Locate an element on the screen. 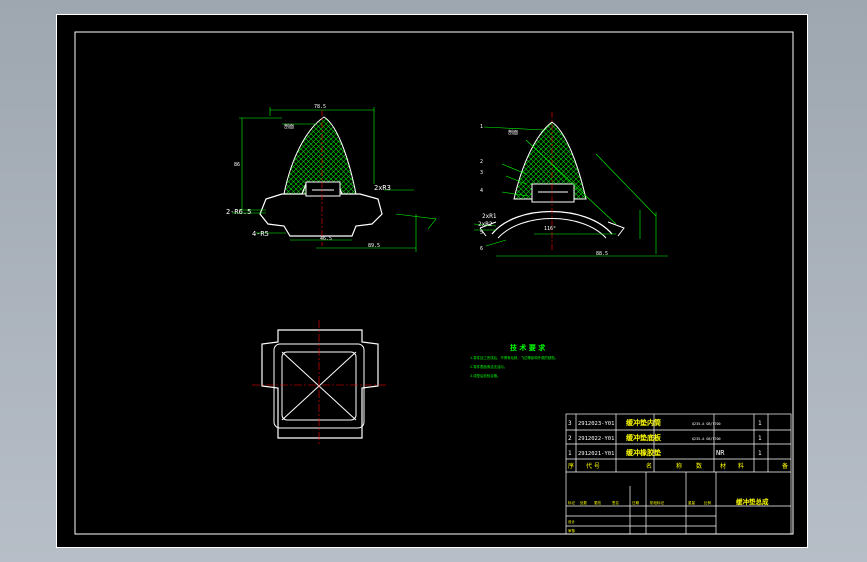 This screenshot has height=562, width=867. tech-note-1: 1.零件加工完成后，不得有毛刺、飞边等影响外观的缺陷。 is located at coordinates (514, 357).